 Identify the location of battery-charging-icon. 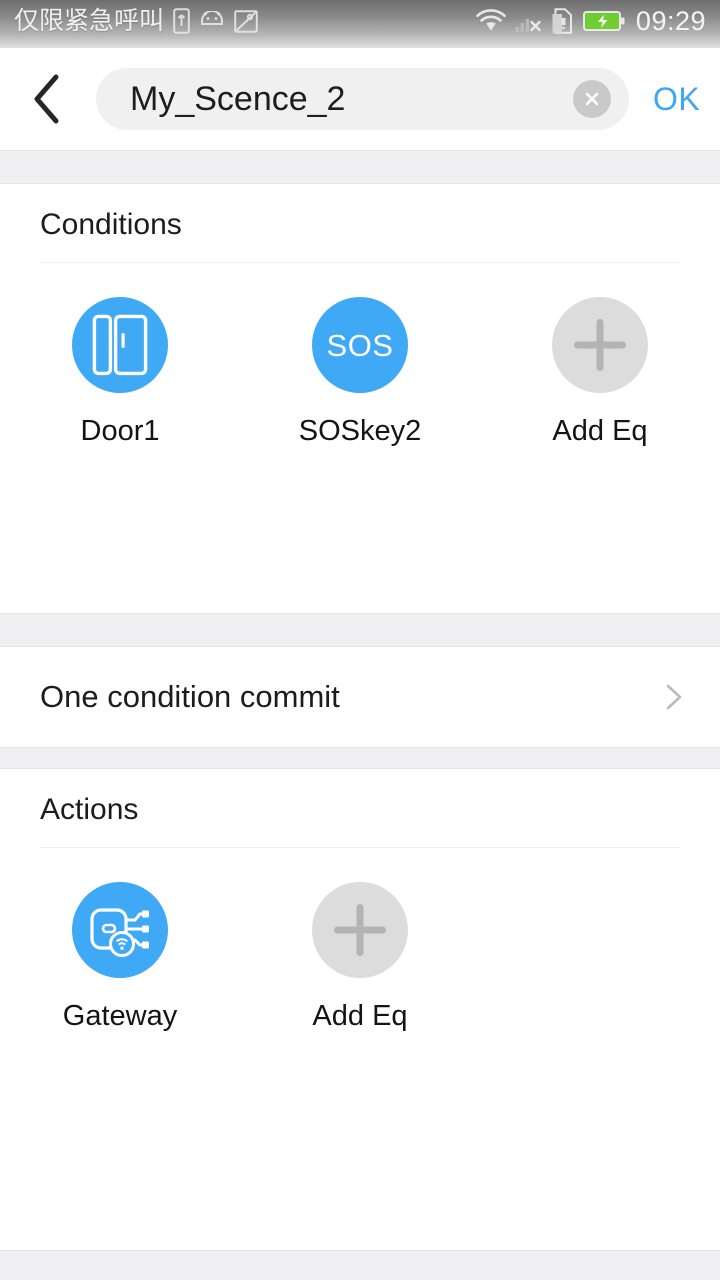
(603, 21).